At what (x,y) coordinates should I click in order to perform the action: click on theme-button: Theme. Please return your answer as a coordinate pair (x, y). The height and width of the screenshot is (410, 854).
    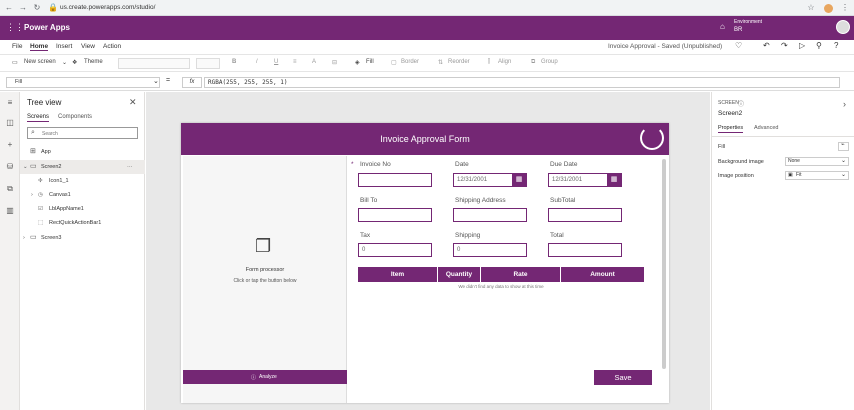
    Looking at the image, I should click on (93, 62).